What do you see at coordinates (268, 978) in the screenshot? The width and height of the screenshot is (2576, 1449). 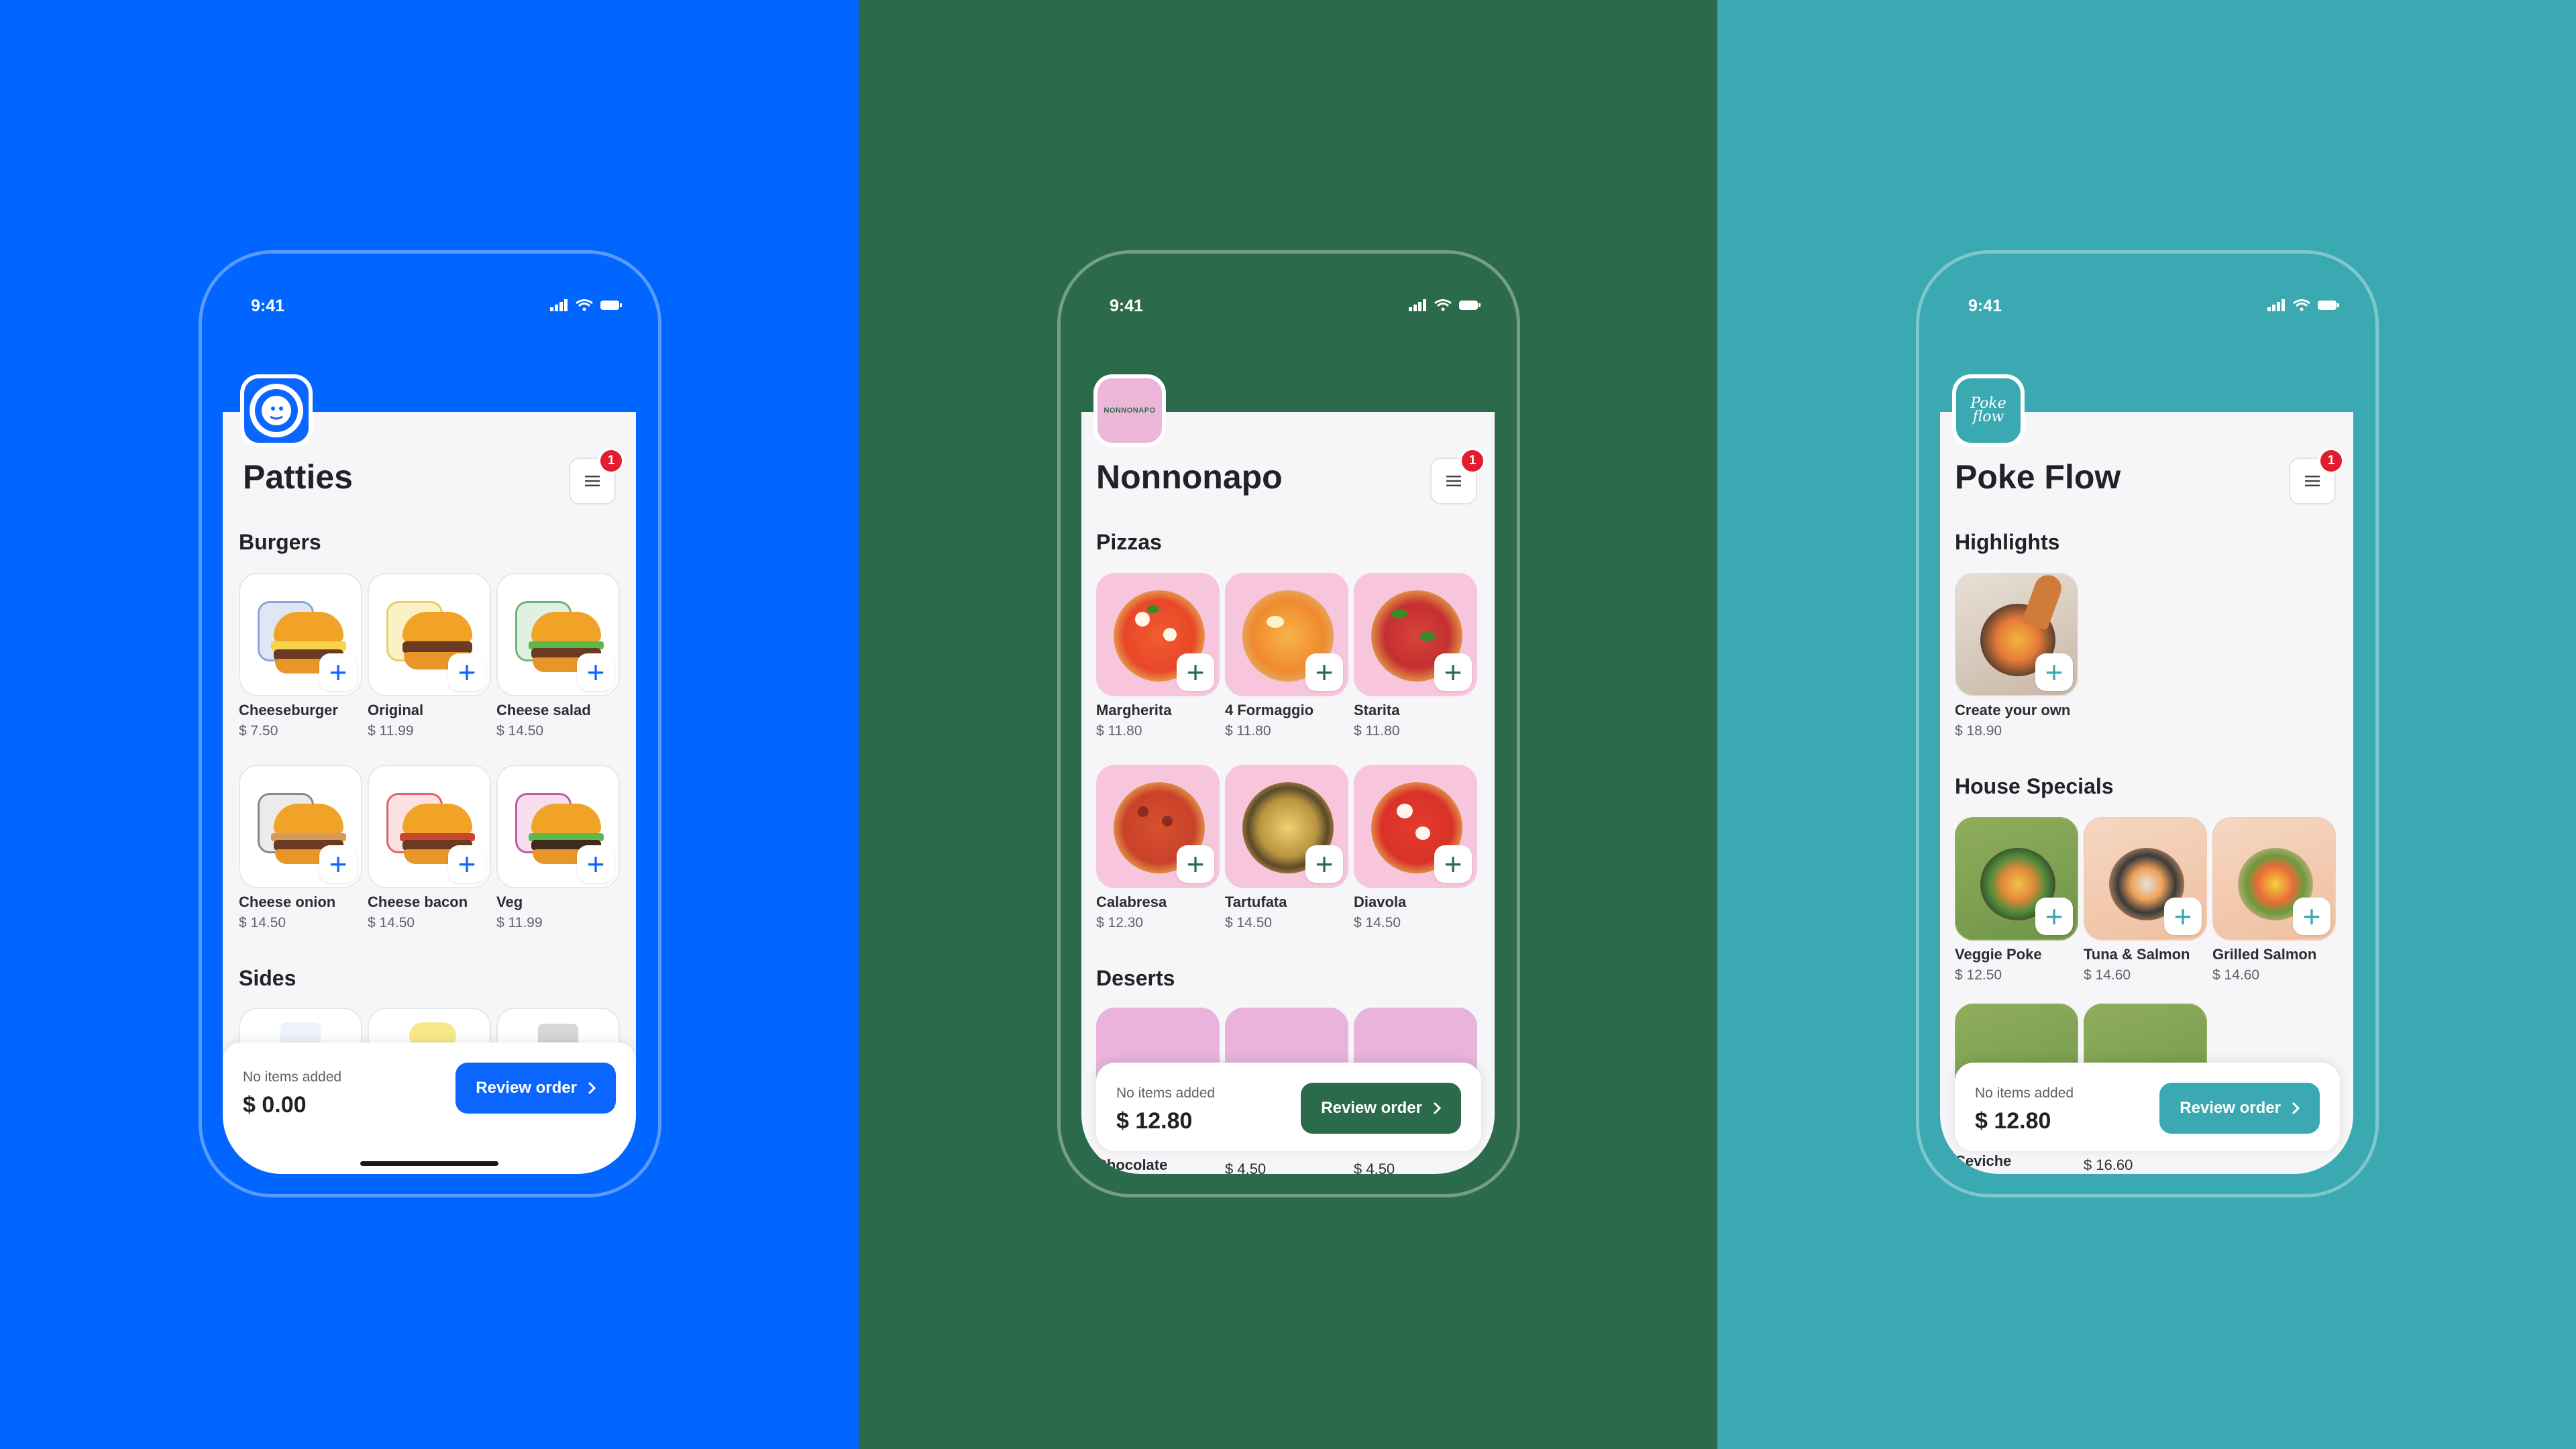 I see `section-title: Sides` at bounding box center [268, 978].